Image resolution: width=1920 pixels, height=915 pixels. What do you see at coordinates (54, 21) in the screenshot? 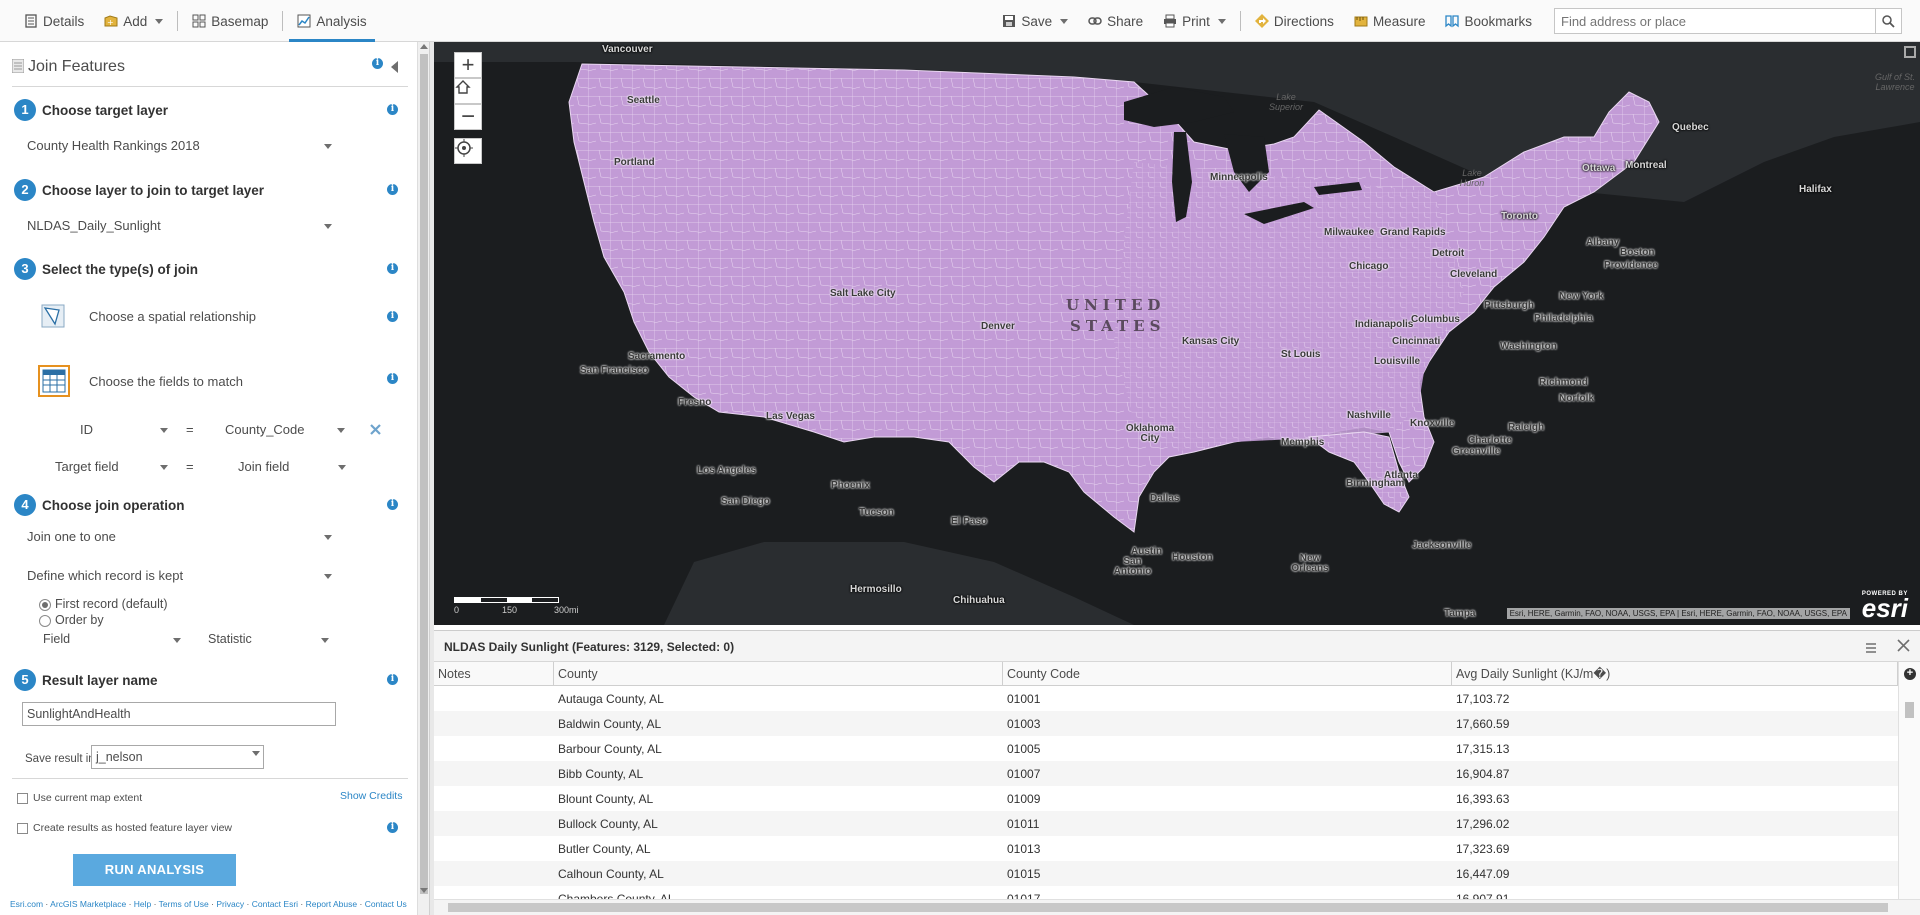
I see `details-button: Details` at bounding box center [54, 21].